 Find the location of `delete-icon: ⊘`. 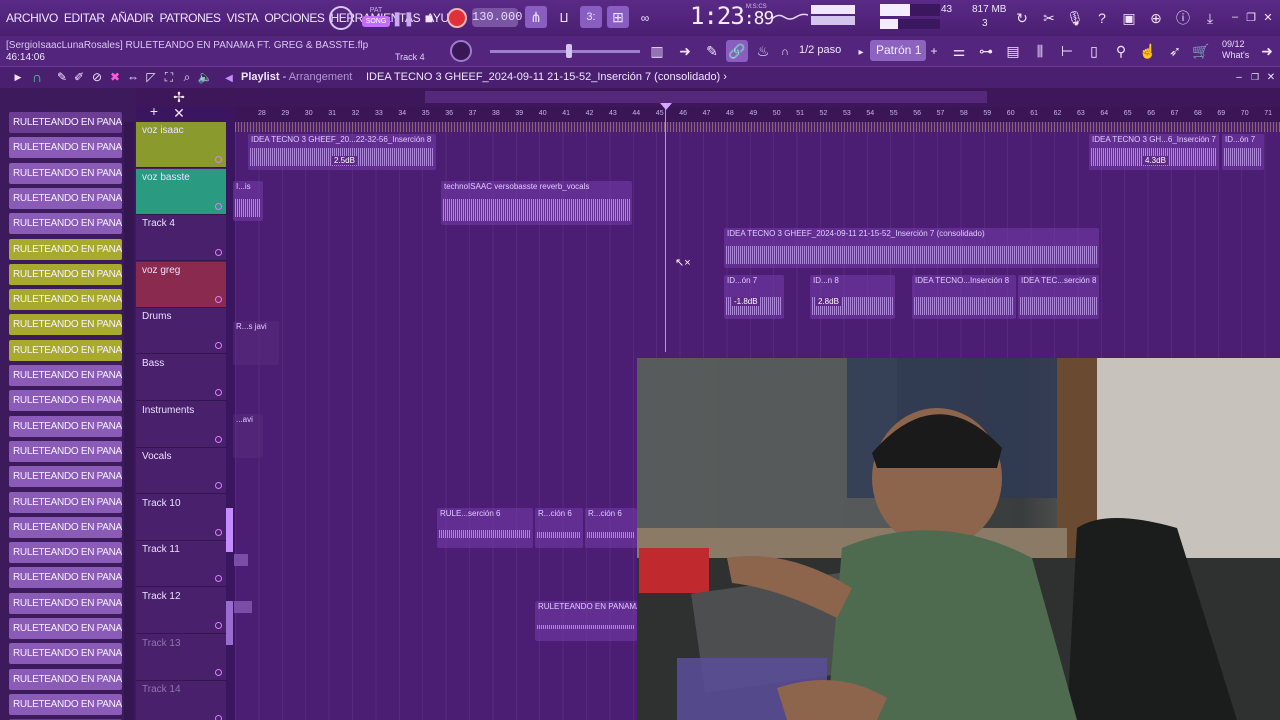

delete-icon: ⊘ is located at coordinates (97, 77).